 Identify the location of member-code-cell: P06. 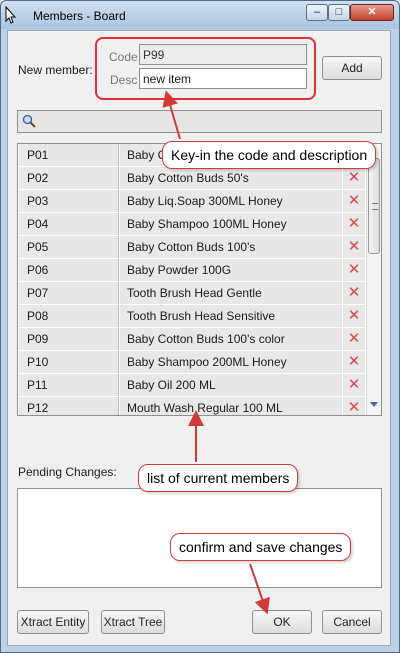
(69, 270).